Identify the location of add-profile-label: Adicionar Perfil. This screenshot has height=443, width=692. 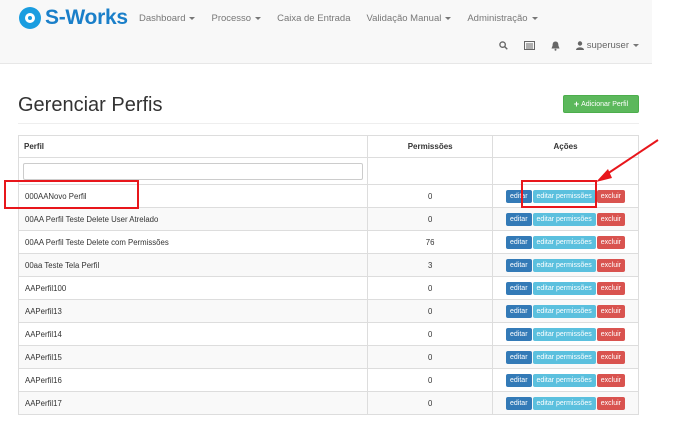
(605, 104).